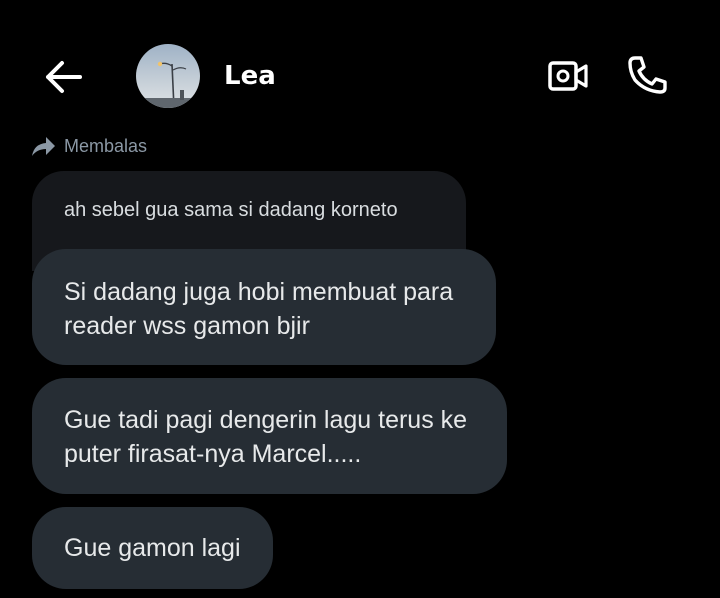  I want to click on phone-icon, so click(647, 75).